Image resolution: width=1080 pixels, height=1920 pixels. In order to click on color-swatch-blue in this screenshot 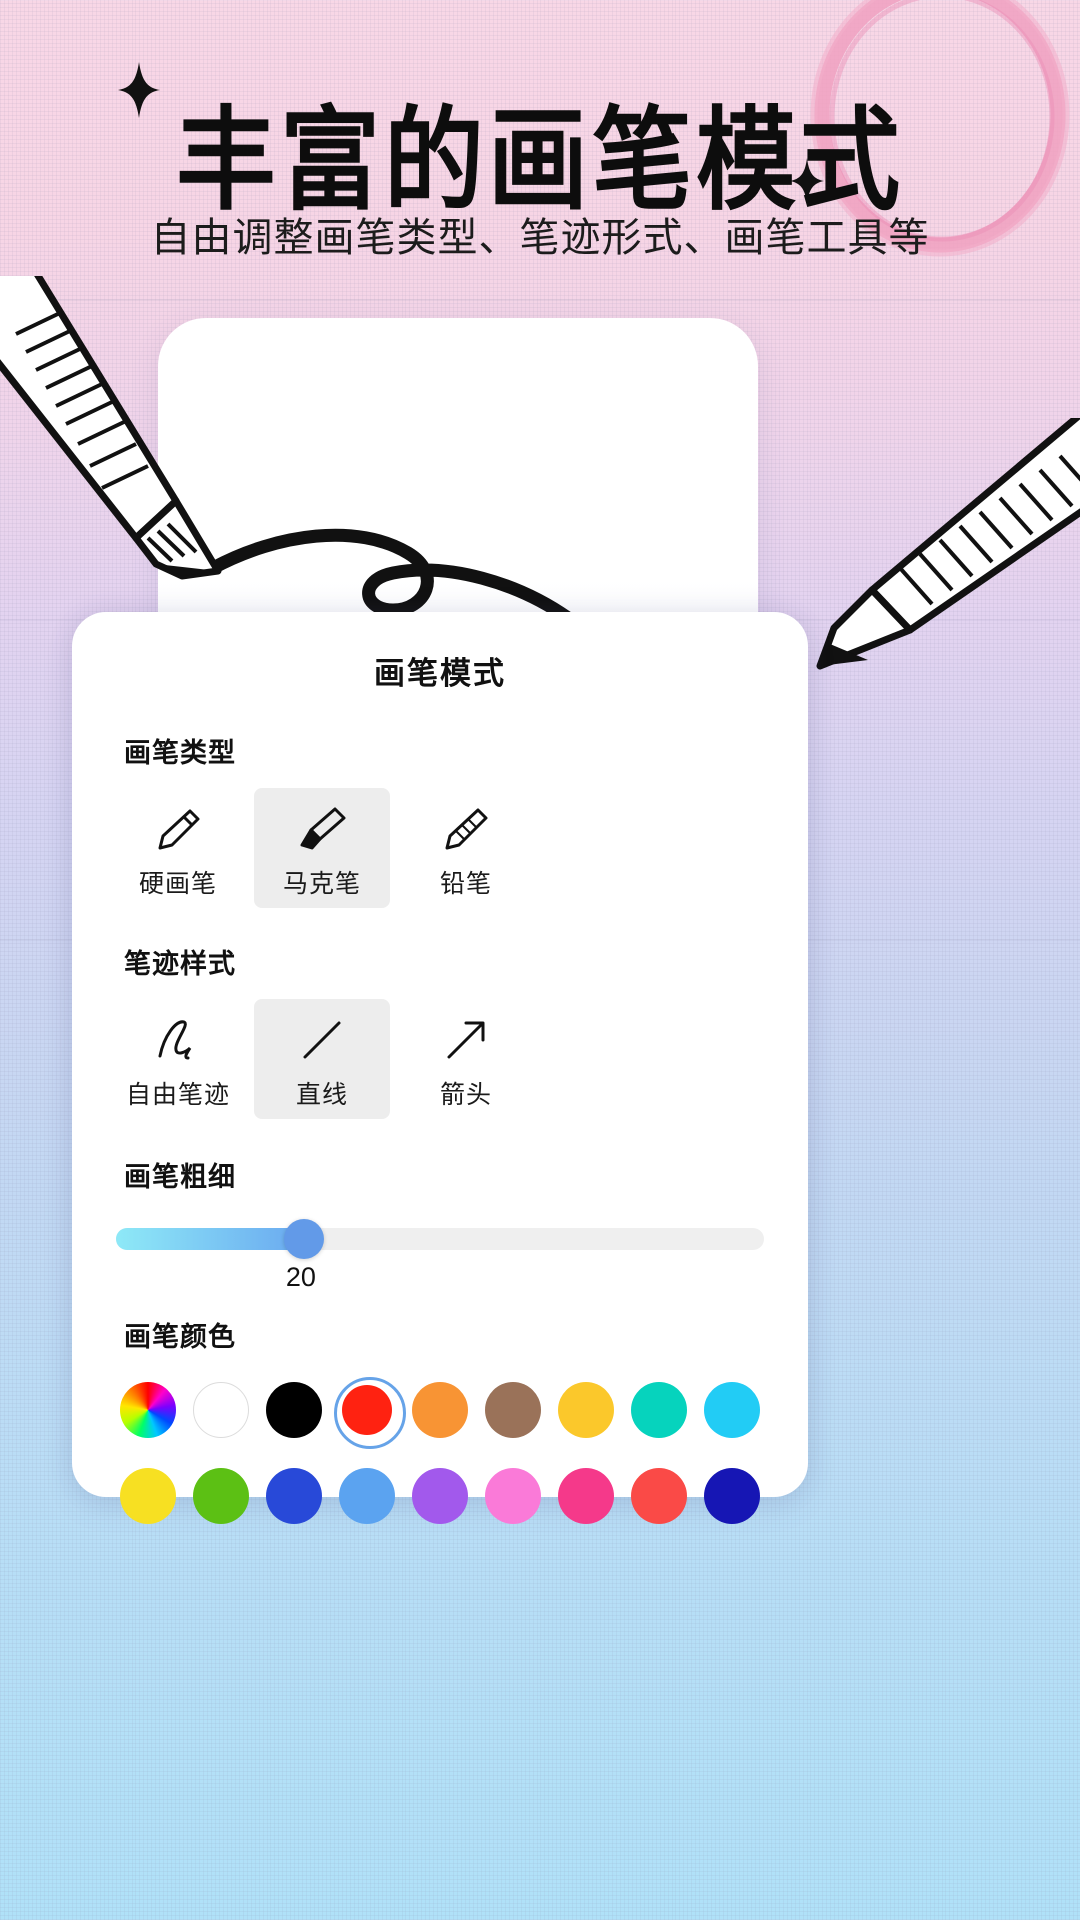, I will do `click(294, 1496)`.